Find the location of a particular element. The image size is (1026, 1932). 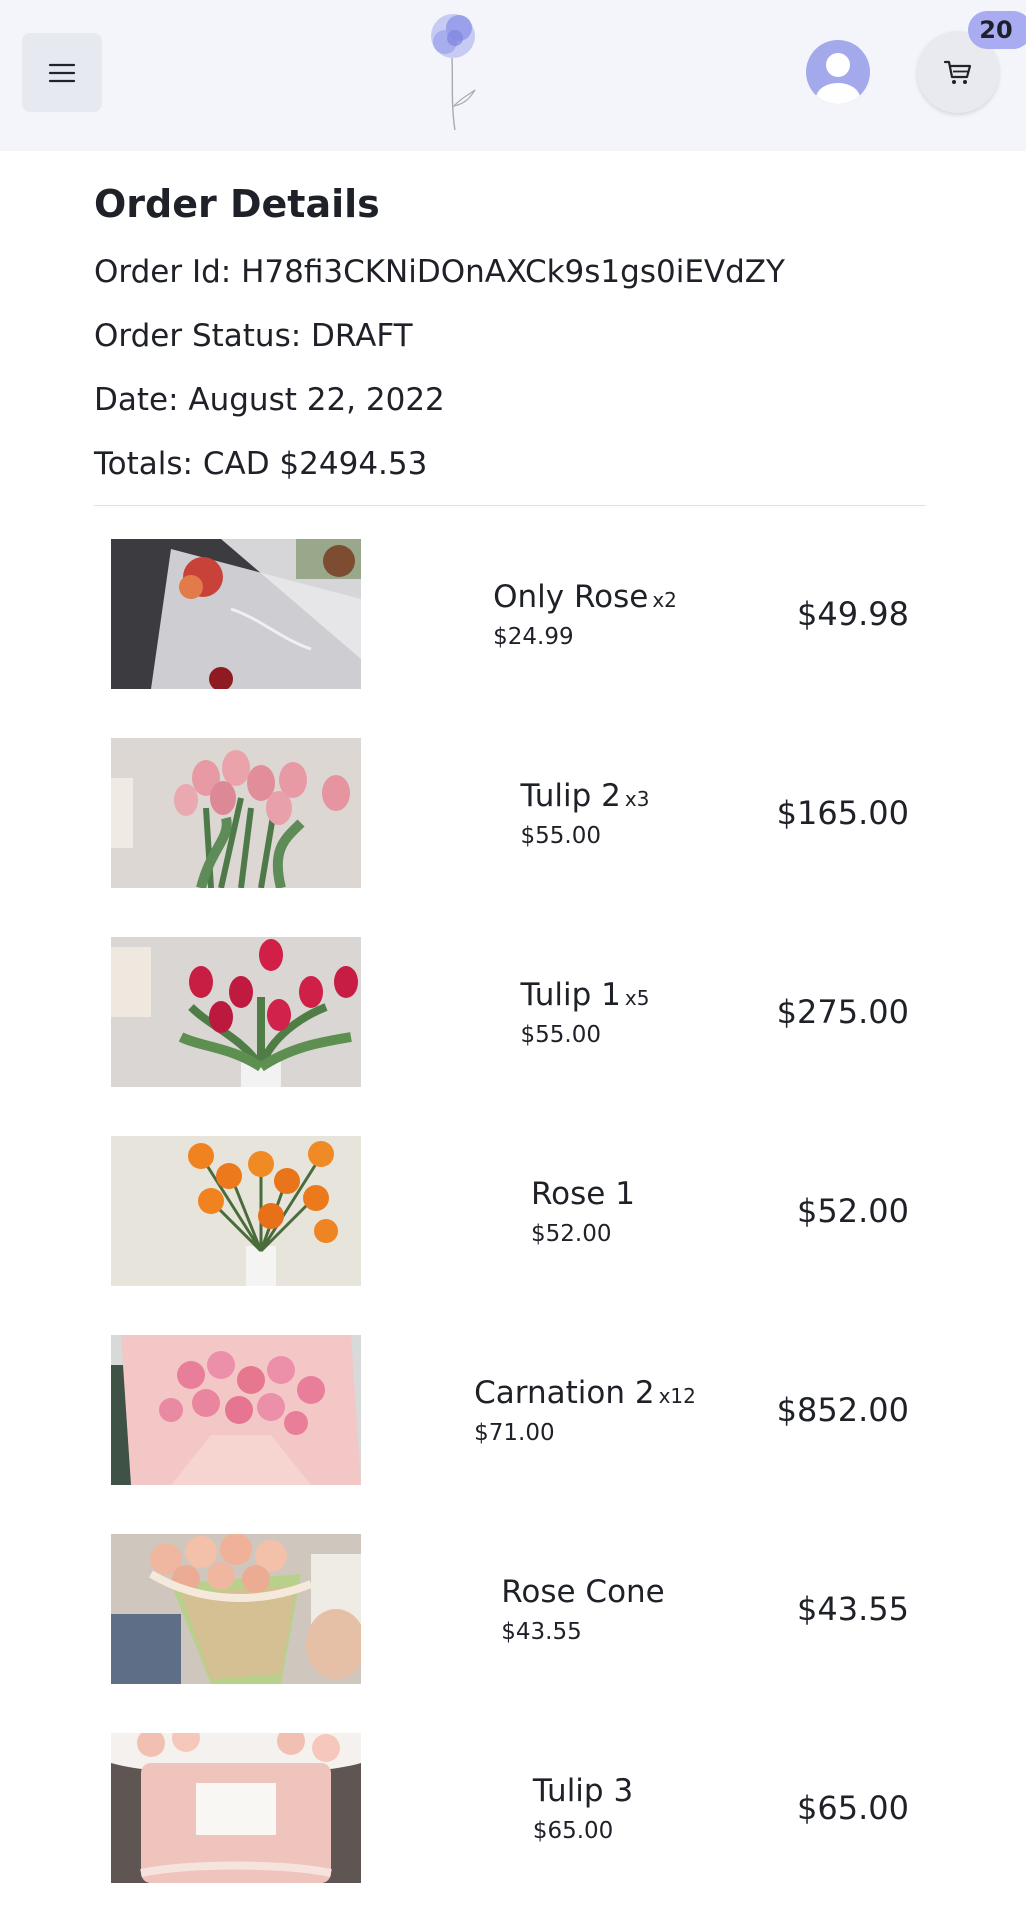

item-name: Tulip 3 is located at coordinates (583, 1791).